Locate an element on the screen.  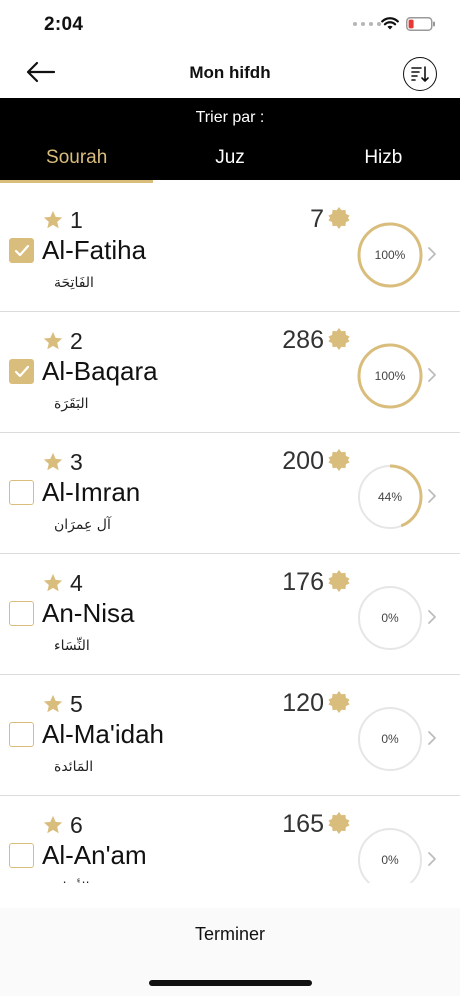
page-title: Mon hifdh is located at coordinates (230, 72).